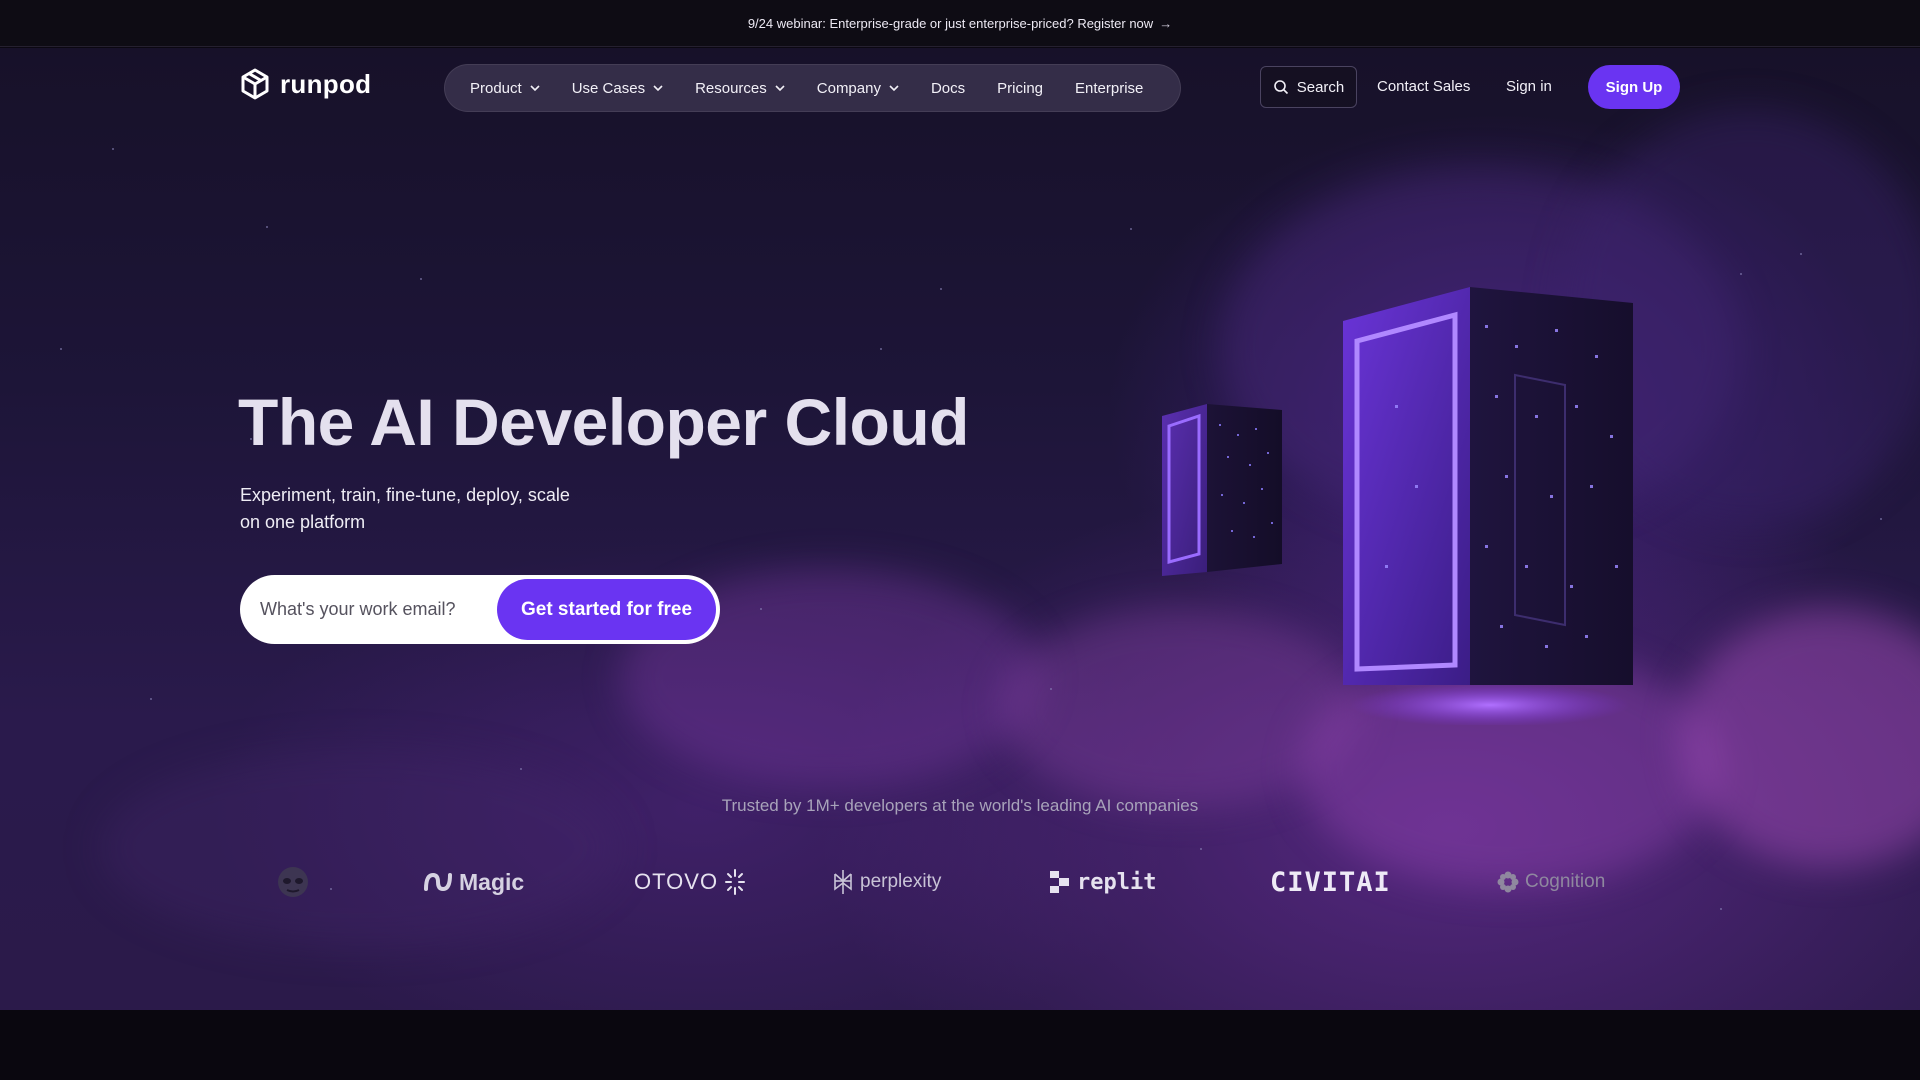 This screenshot has height=1080, width=1920. What do you see at coordinates (438, 882) in the screenshot?
I see `magic-wave-icon` at bounding box center [438, 882].